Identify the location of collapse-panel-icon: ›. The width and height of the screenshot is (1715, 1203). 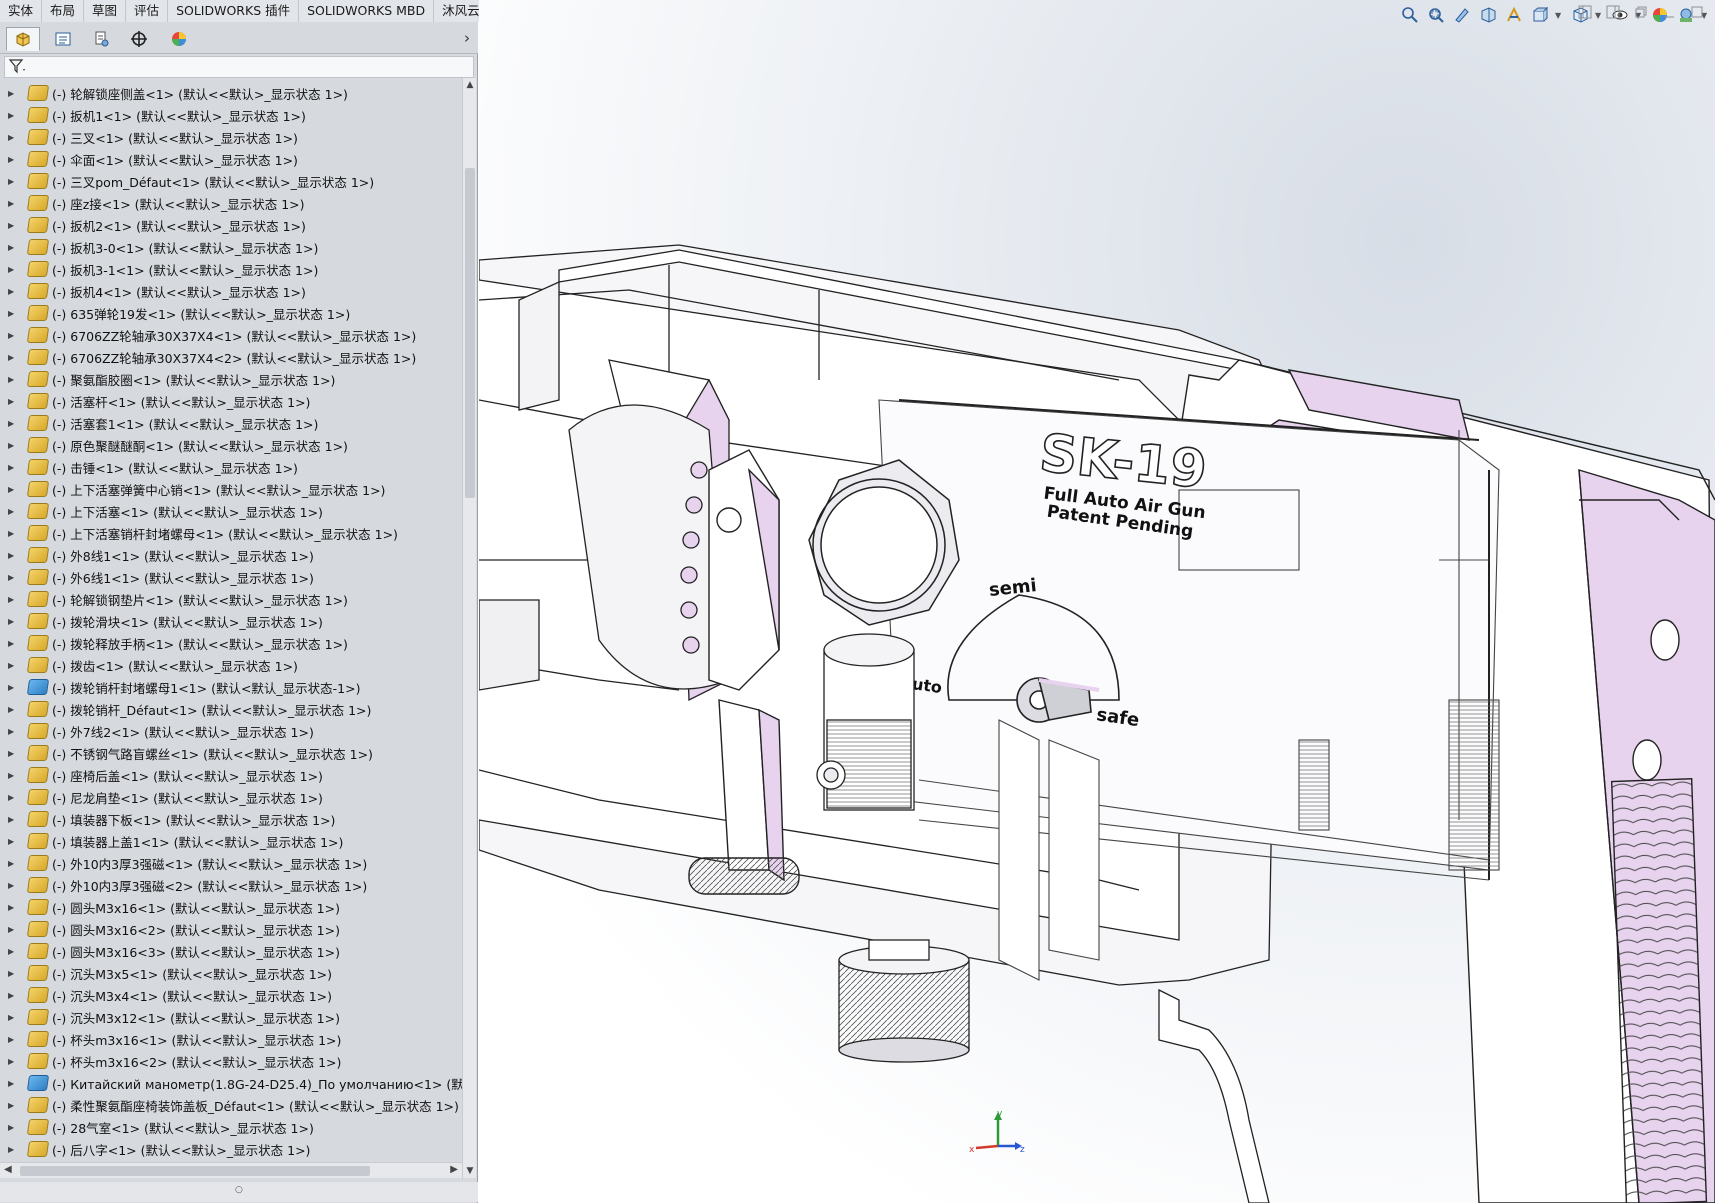
(467, 38).